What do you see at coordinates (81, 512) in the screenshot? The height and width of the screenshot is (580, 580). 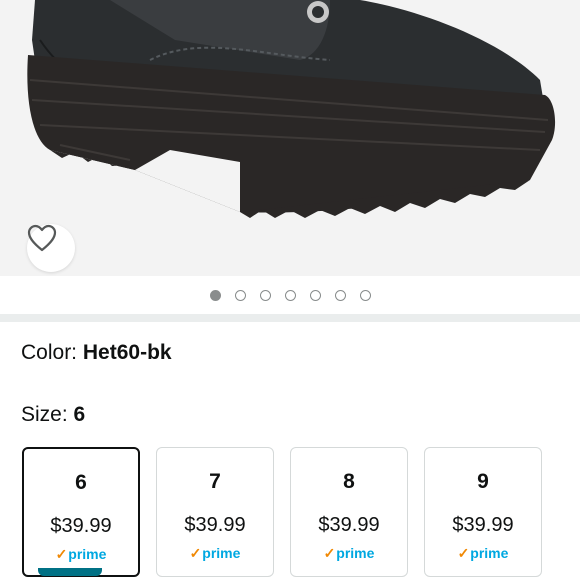 I see `size-swatch: 6 $39.99 ✓prime` at bounding box center [81, 512].